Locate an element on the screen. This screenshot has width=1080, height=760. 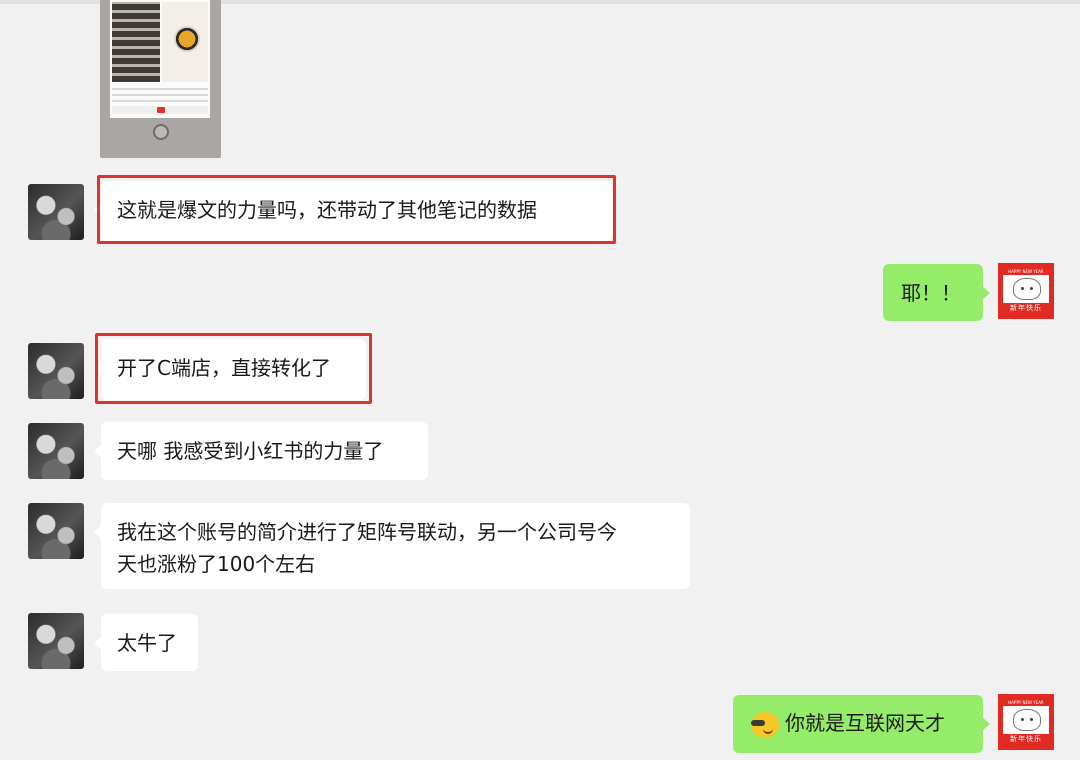
message-text: 太牛了 is located at coordinates (147, 643).